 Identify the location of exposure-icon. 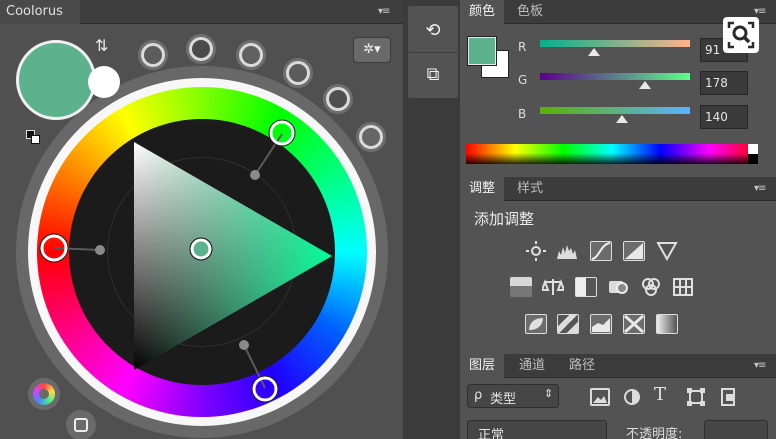
(634, 251).